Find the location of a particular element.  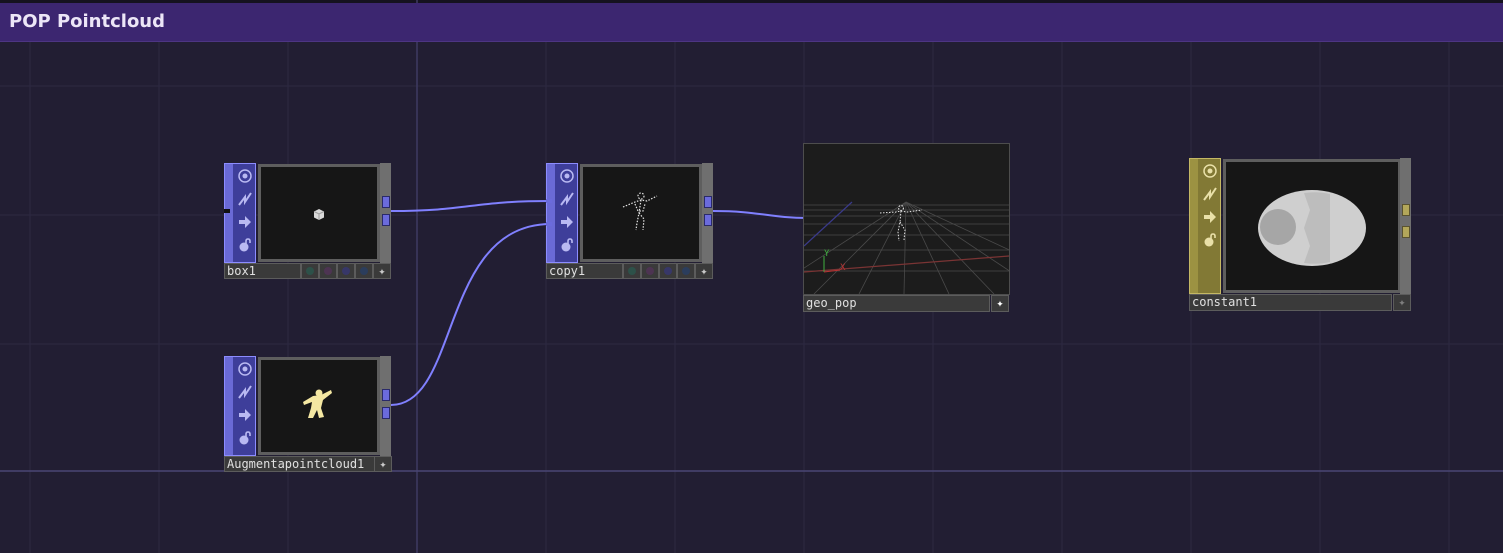

node-geo-pop: Y X geo_pop ✦ is located at coordinates (934, 228).